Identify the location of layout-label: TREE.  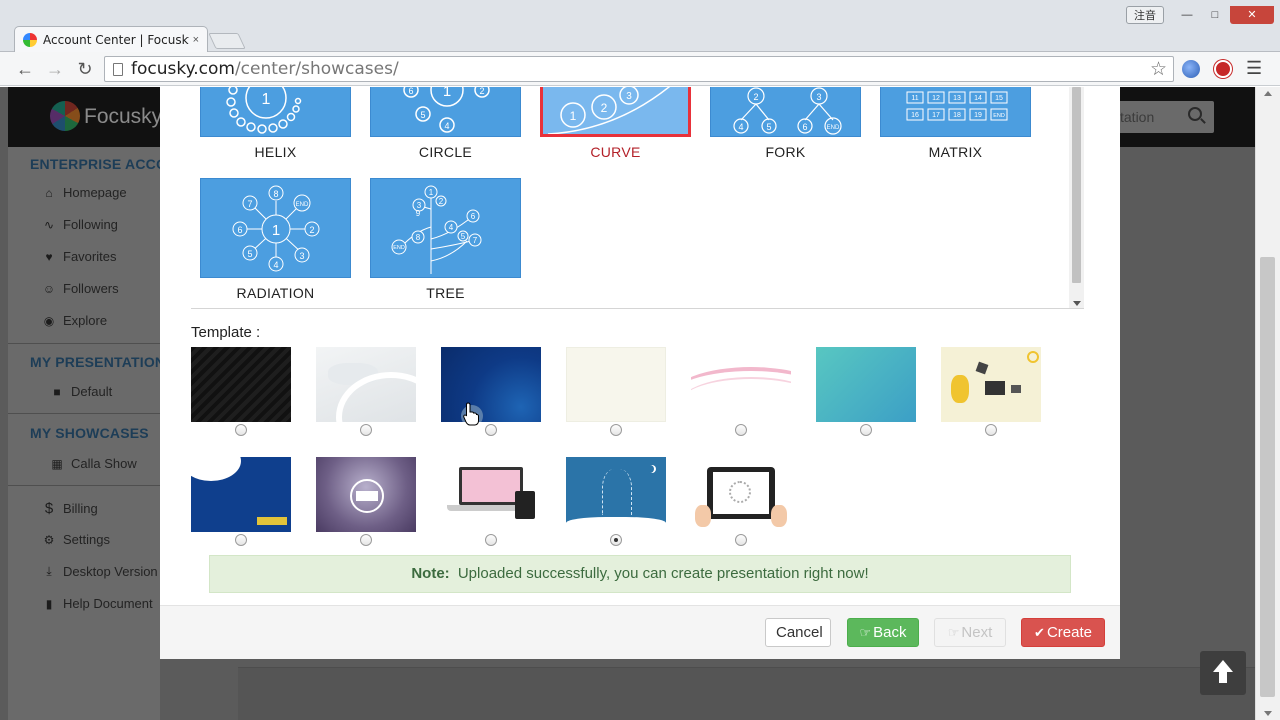
(445, 293).